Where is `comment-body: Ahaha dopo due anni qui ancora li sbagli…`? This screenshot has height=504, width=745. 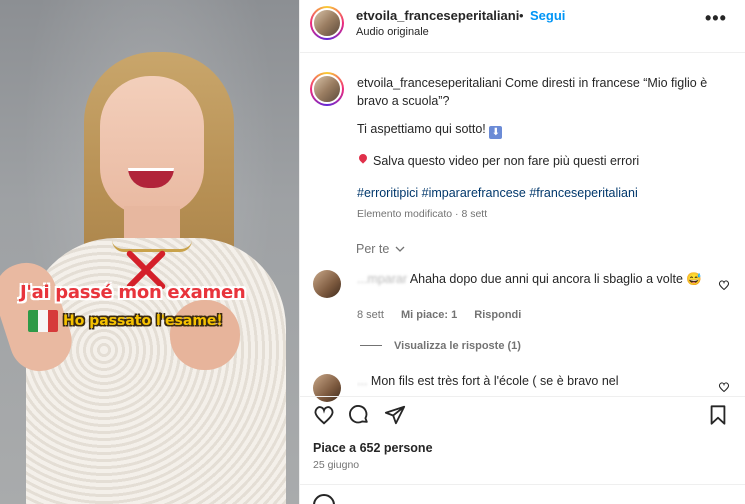
comment-body: Ahaha dopo due anni qui ancora li sbagli… is located at coordinates (555, 279).